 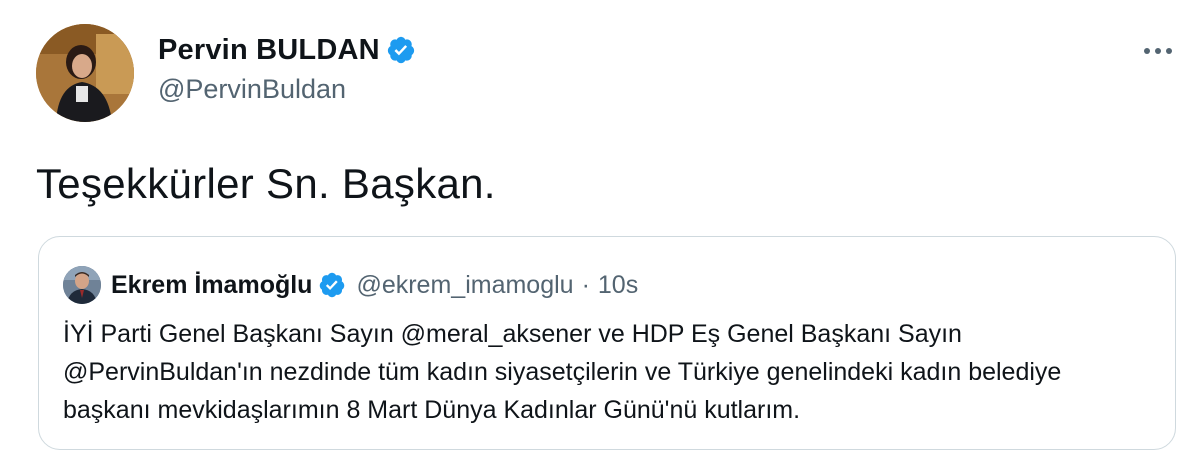 I want to click on author-avatar, so click(x=85, y=73).